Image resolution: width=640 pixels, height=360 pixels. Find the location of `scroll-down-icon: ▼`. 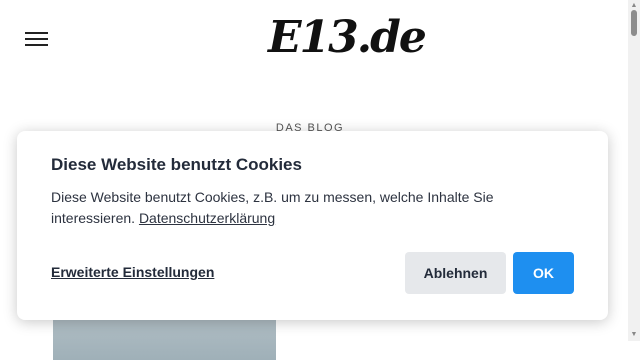

scroll-down-icon: ▼ is located at coordinates (634, 335).